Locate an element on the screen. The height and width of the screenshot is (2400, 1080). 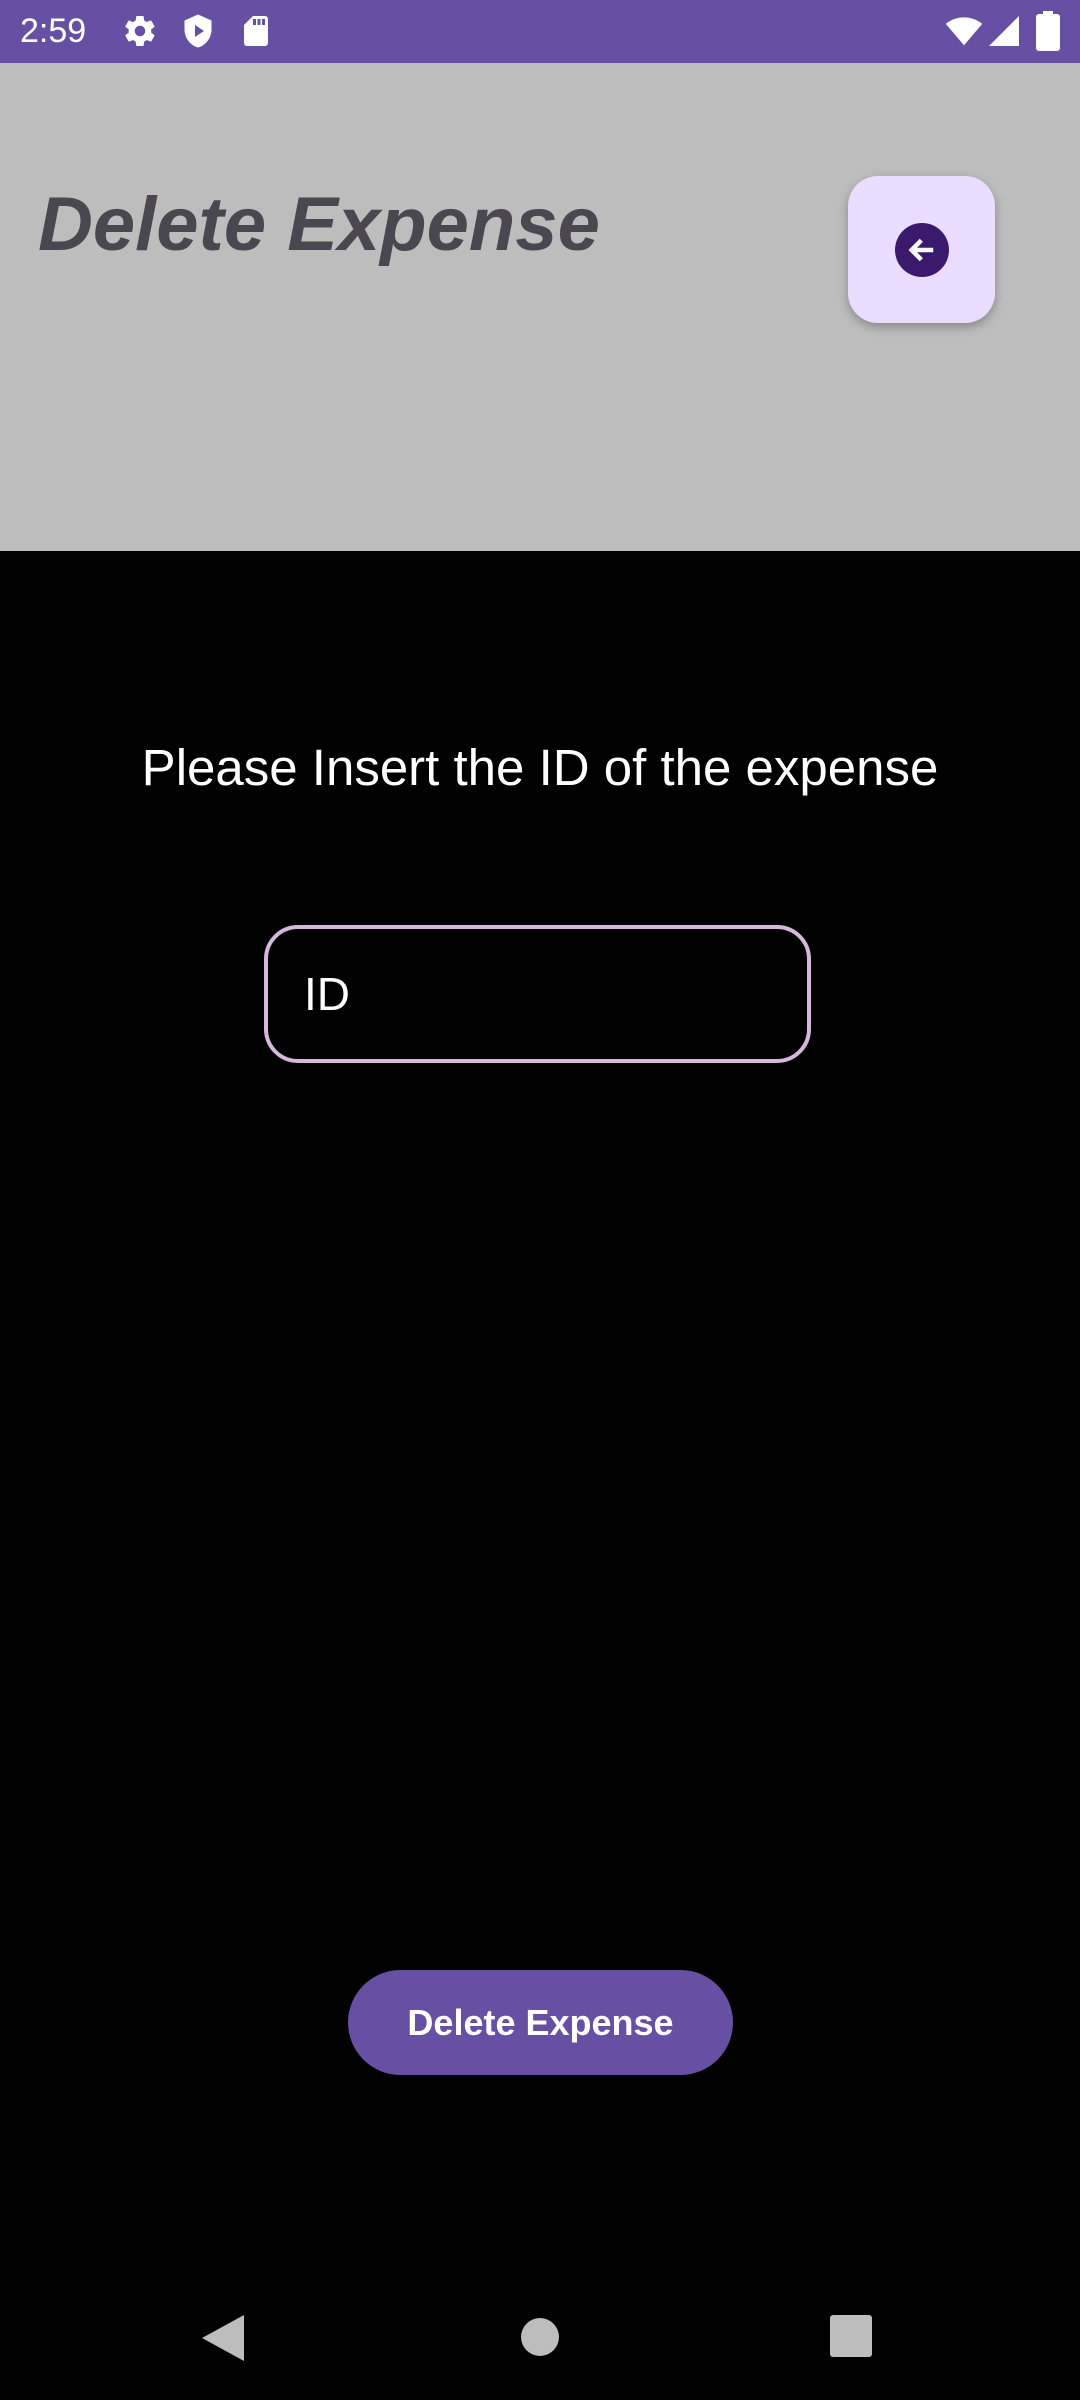
shield-play-icon is located at coordinates (198, 31).